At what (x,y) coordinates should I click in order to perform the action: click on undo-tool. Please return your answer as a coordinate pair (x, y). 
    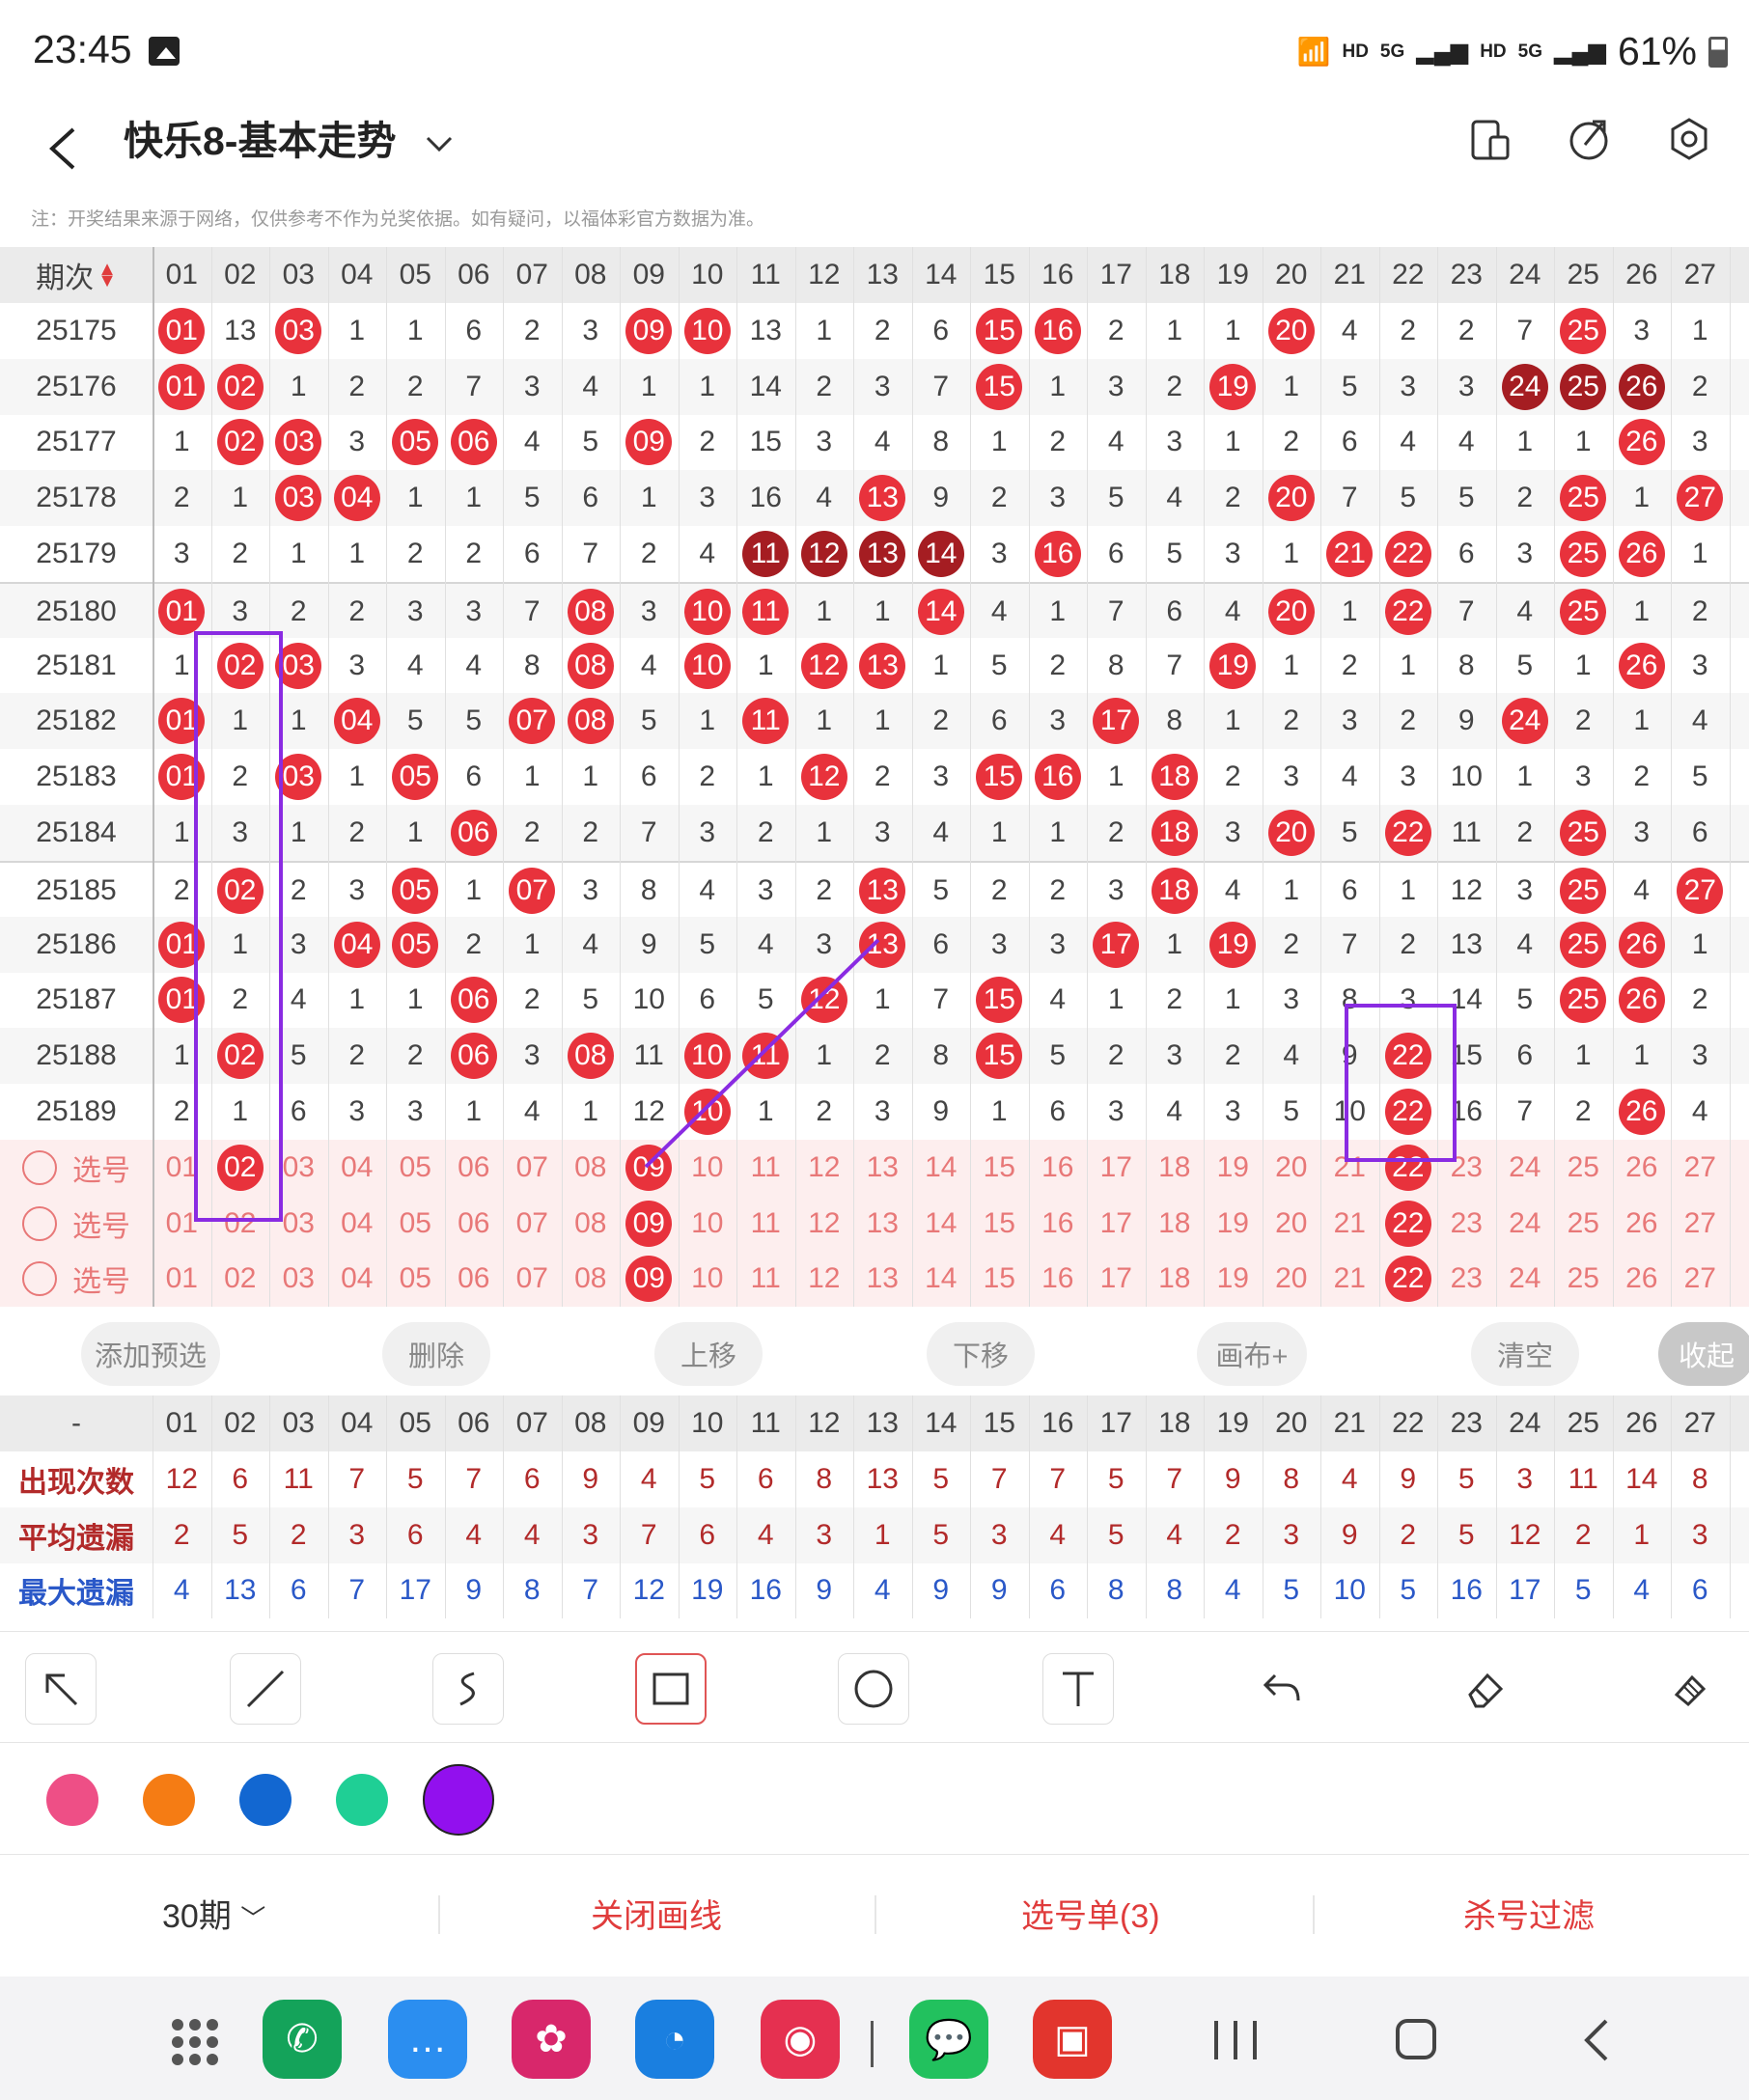
    Looking at the image, I should click on (1283, 1689).